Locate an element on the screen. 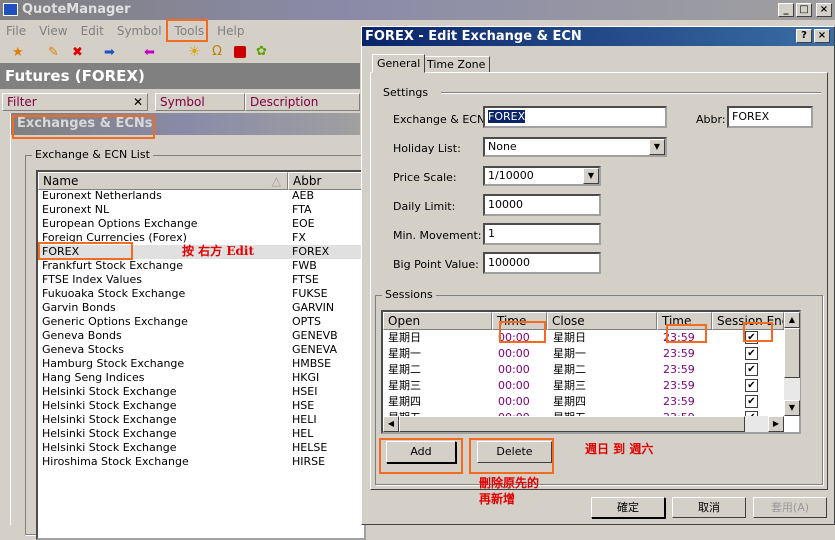  list-item: European Options Exchange EOE is located at coordinates (203, 224).